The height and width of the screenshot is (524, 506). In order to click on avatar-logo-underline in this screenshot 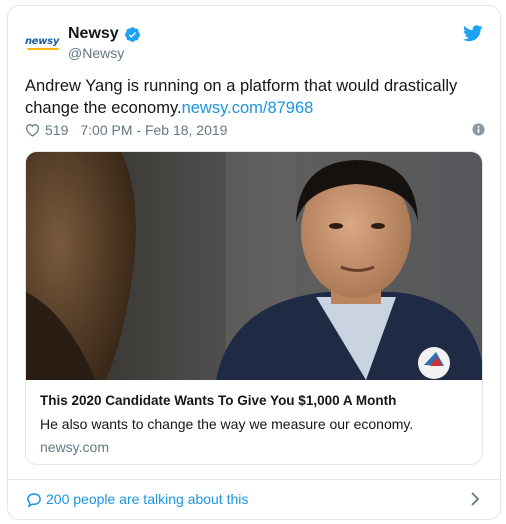, I will do `click(43, 49)`.